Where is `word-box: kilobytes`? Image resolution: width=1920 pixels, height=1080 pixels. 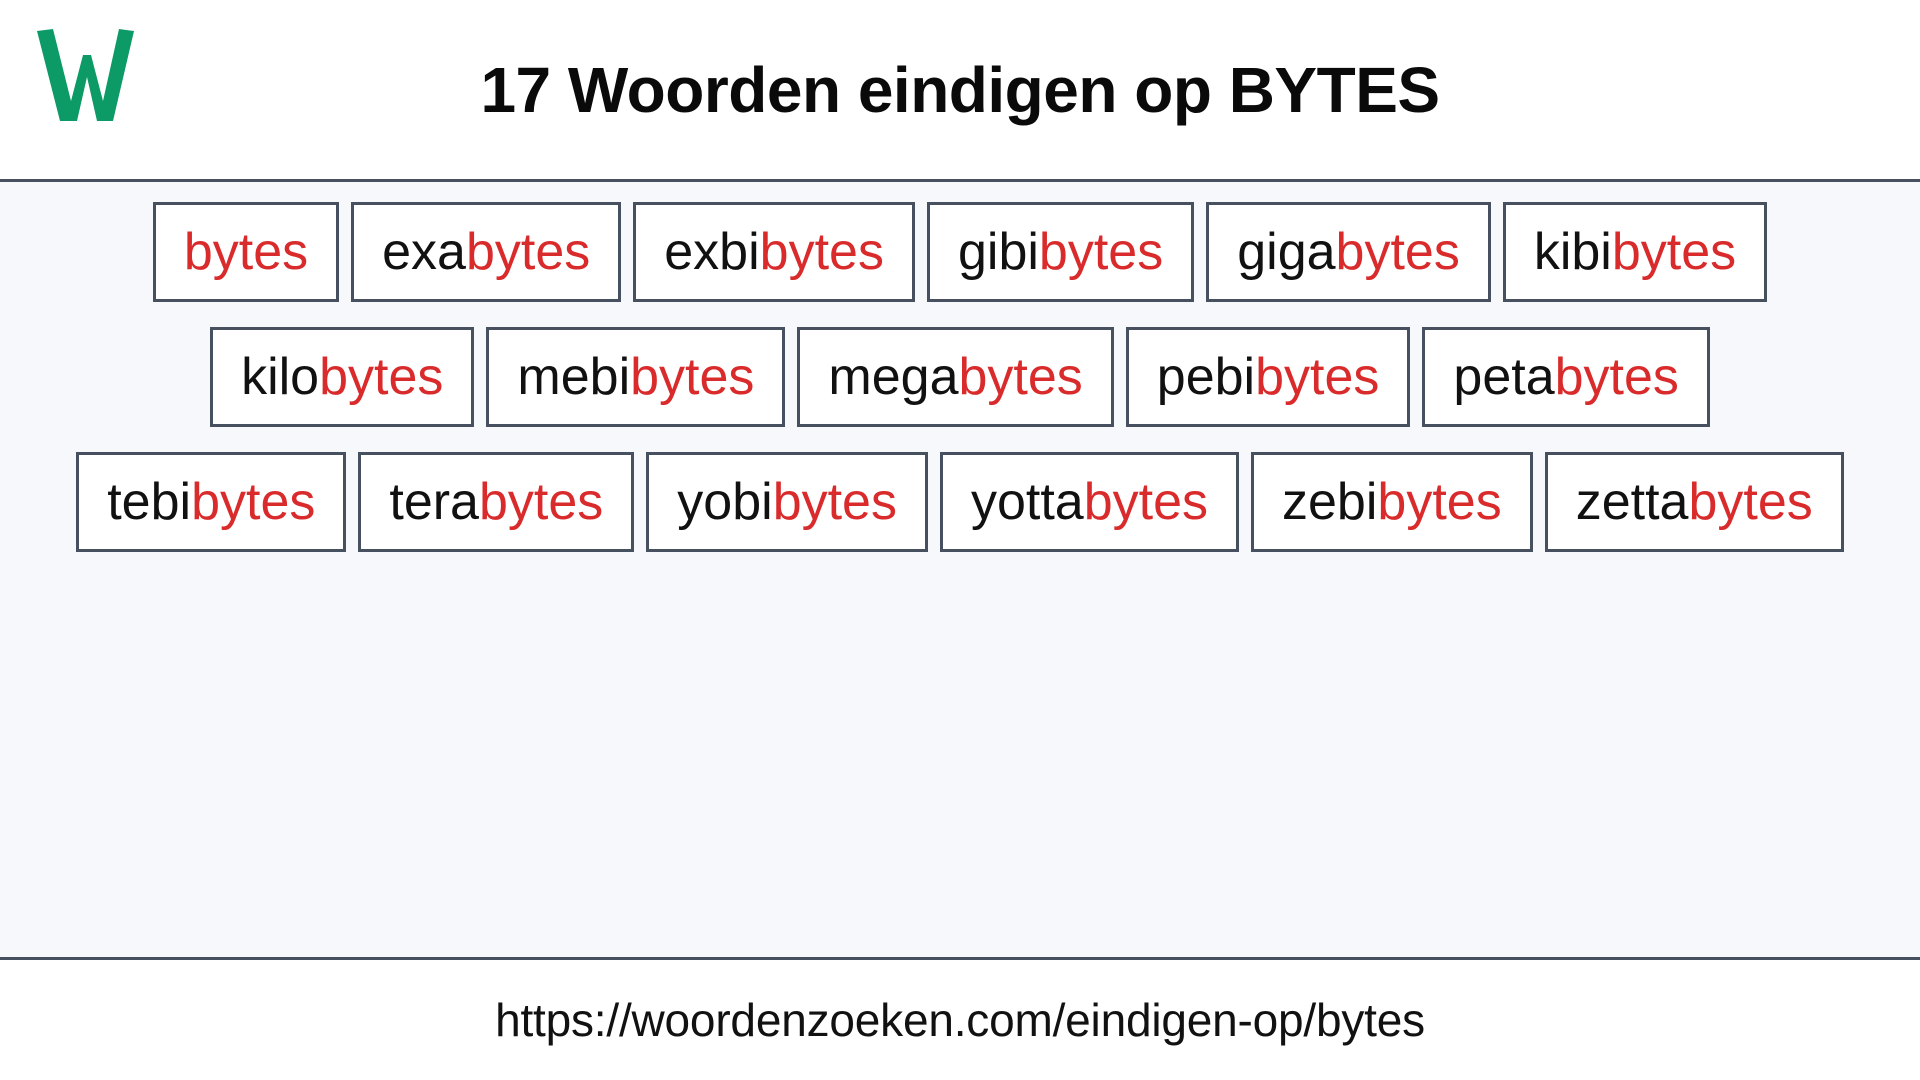 word-box: kilobytes is located at coordinates (342, 377).